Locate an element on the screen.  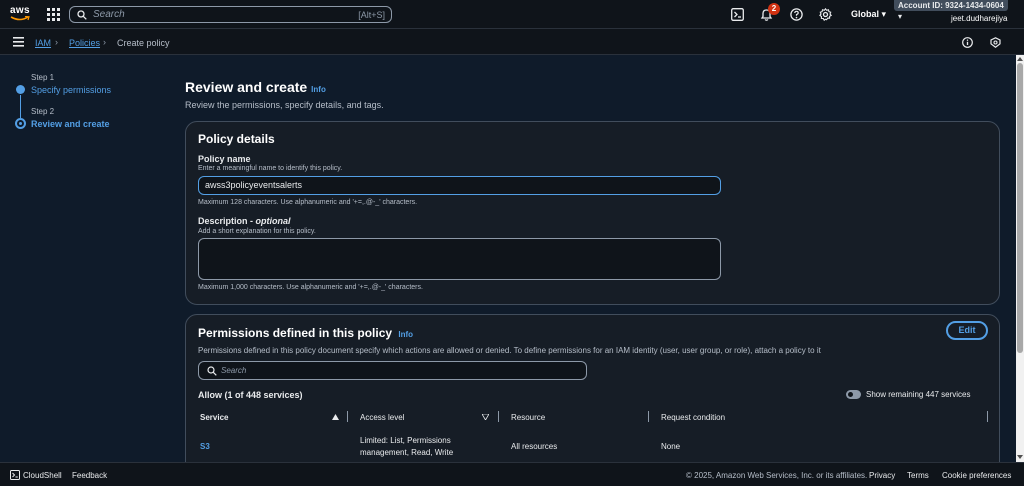
permissions-search-input: Search is located at coordinates (392, 370).